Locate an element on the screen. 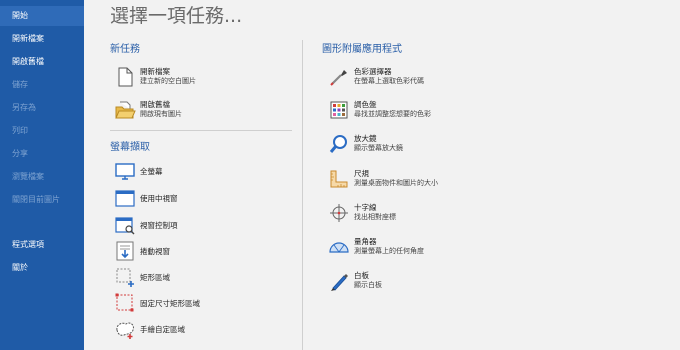 The height and width of the screenshot is (350, 680). capture-scroll-window-command: 捲動視窗 is located at coordinates (199, 251).